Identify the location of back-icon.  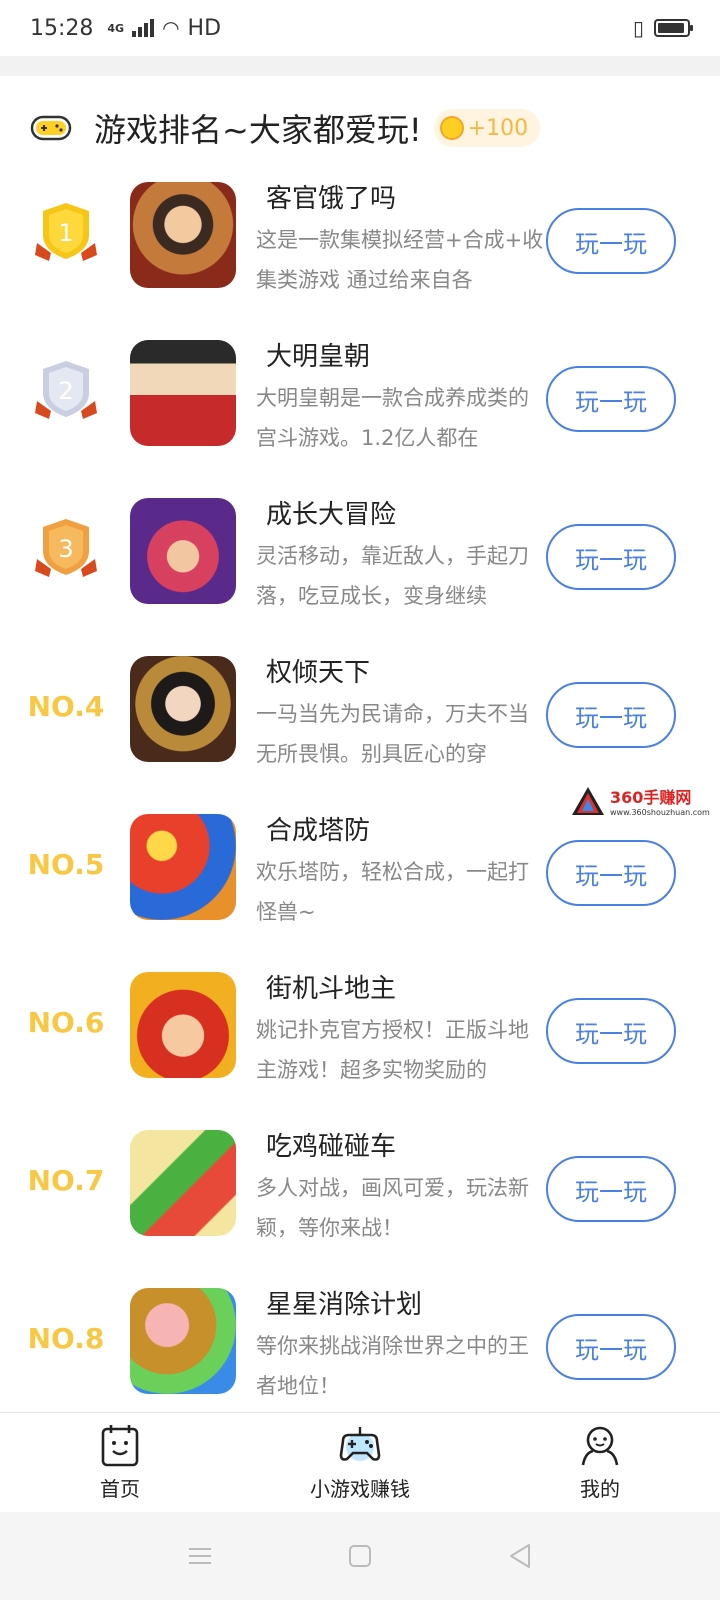
(520, 1556).